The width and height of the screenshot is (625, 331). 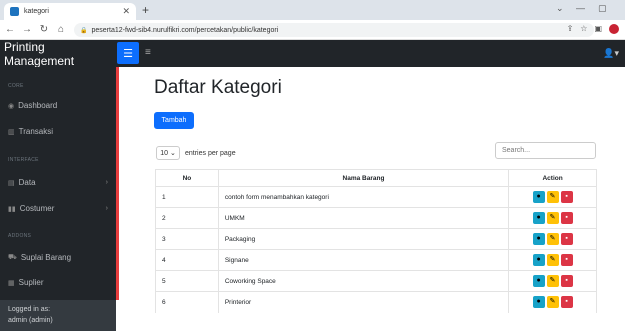 I want to click on sidebar-item-label: Suplier, so click(x=31, y=282).